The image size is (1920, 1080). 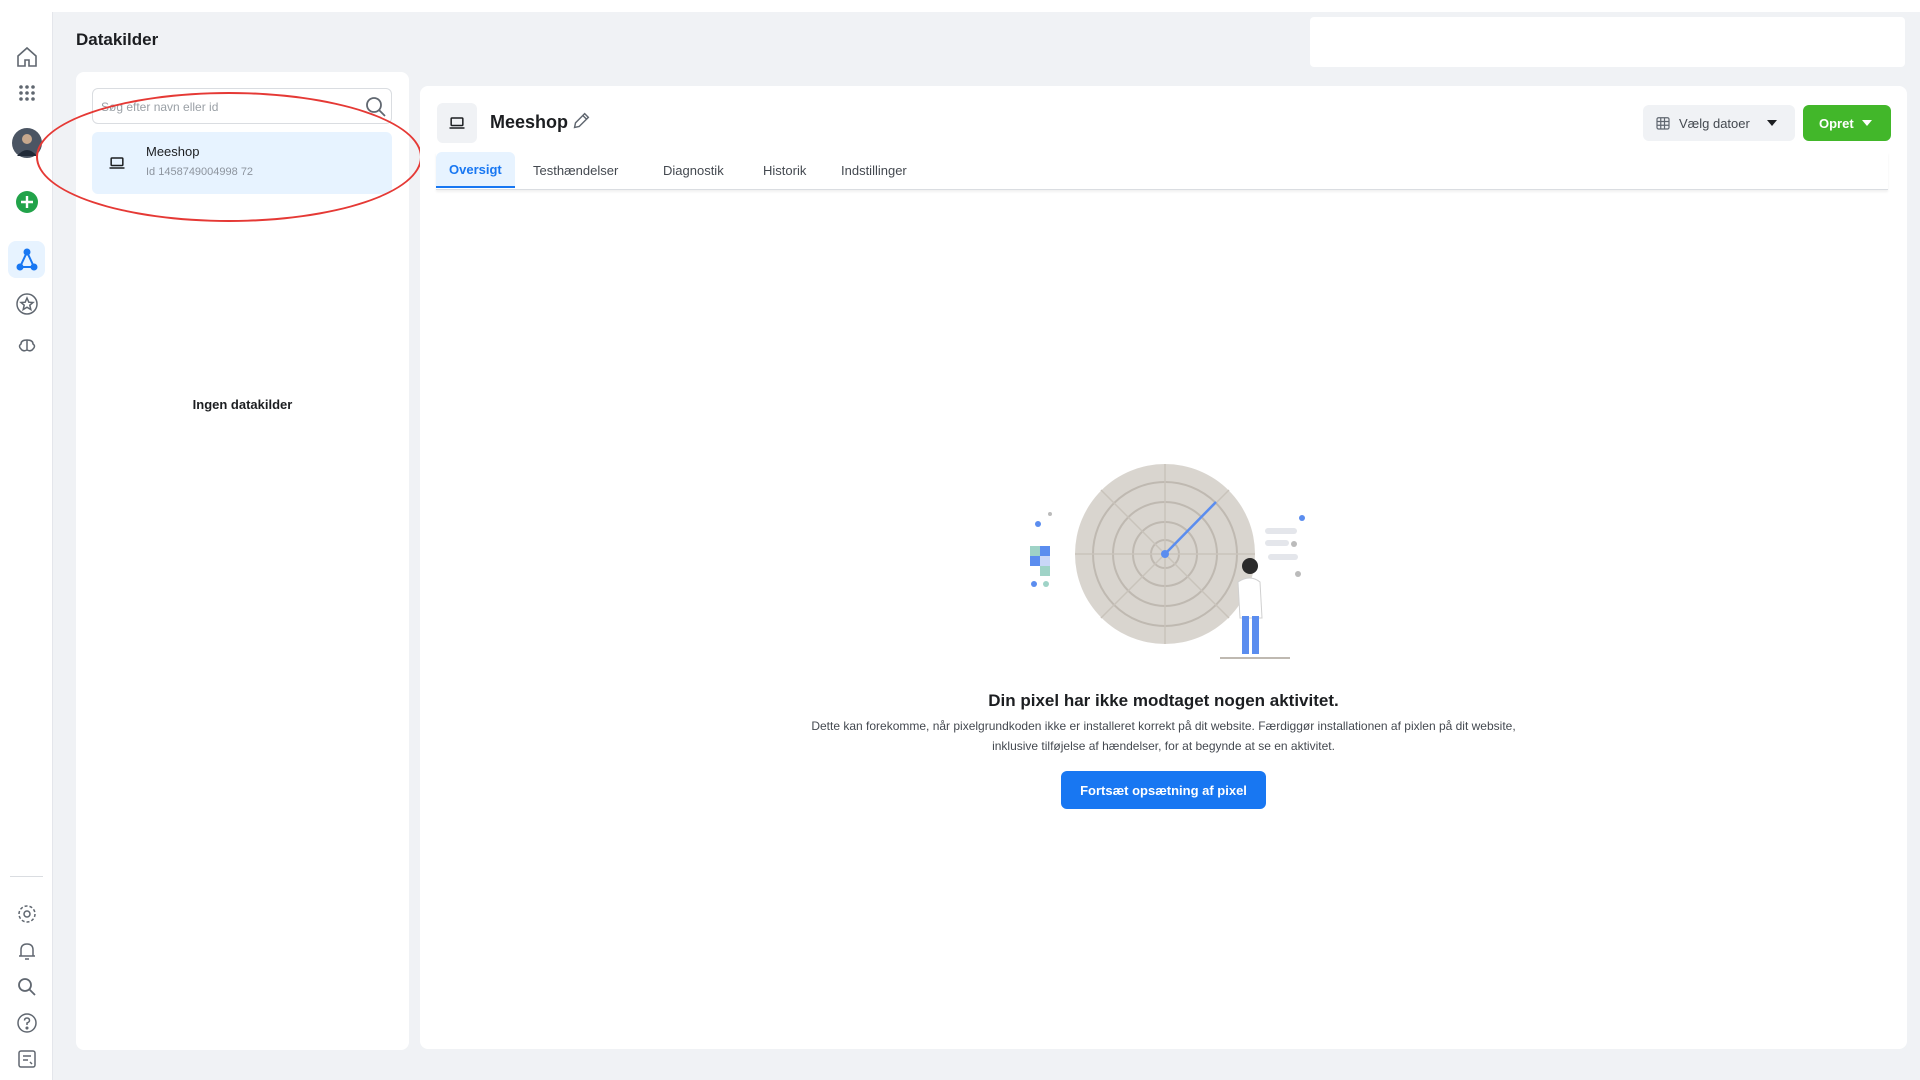 I want to click on left-nav-rail, so click(x=26, y=546).